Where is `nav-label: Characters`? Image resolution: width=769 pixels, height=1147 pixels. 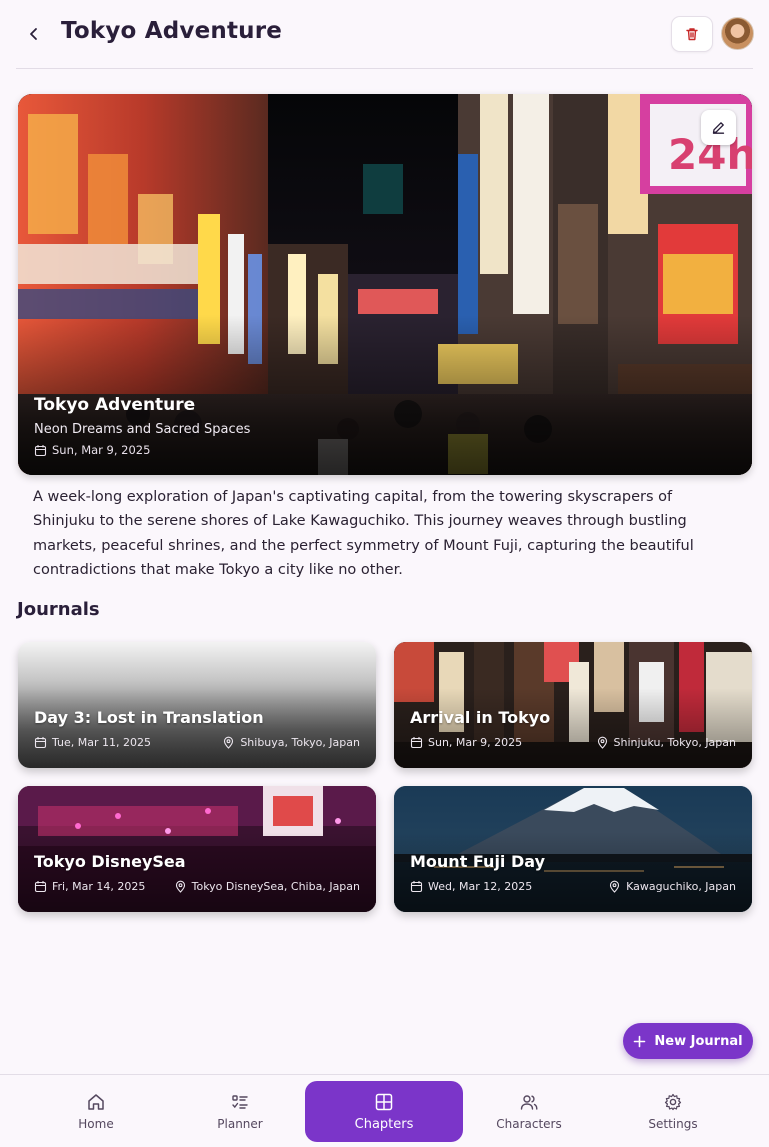 nav-label: Characters is located at coordinates (529, 1124).